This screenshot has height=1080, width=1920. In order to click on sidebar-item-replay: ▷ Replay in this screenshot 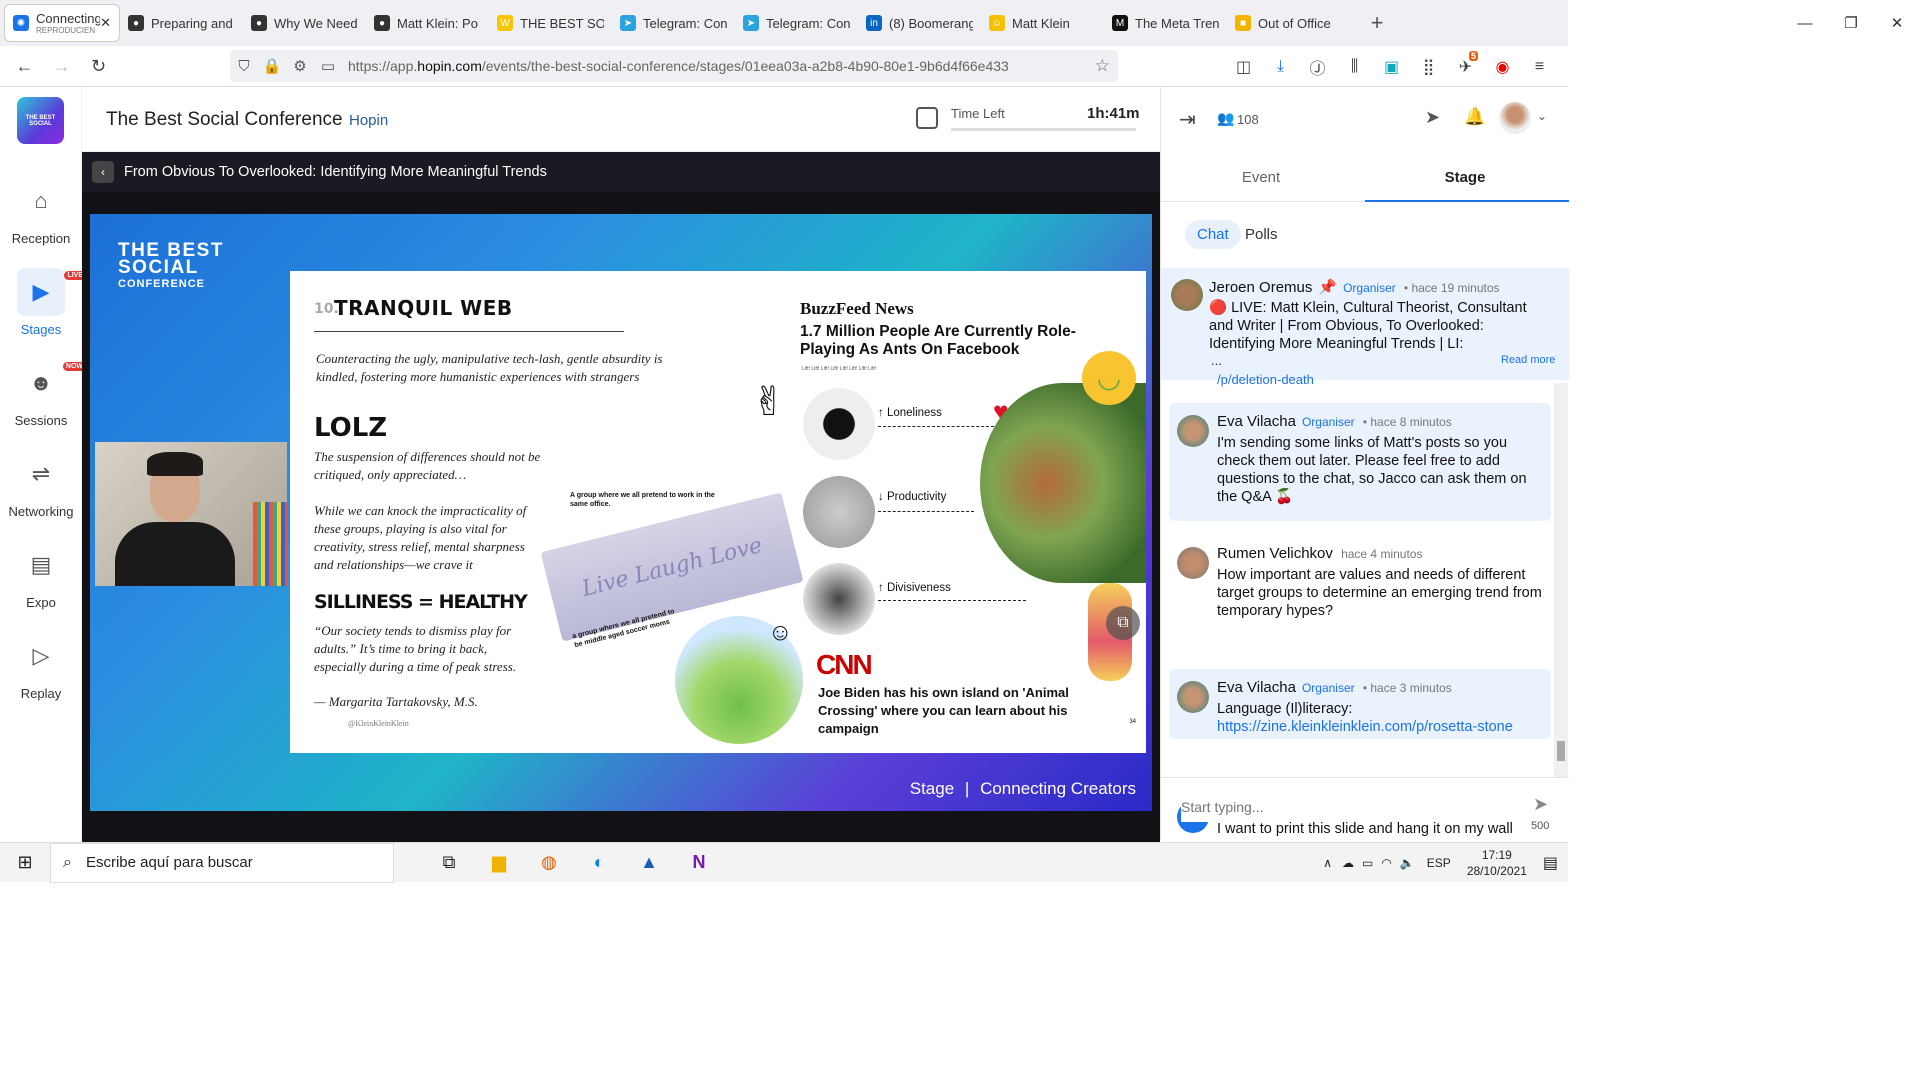, I will do `click(41, 666)`.